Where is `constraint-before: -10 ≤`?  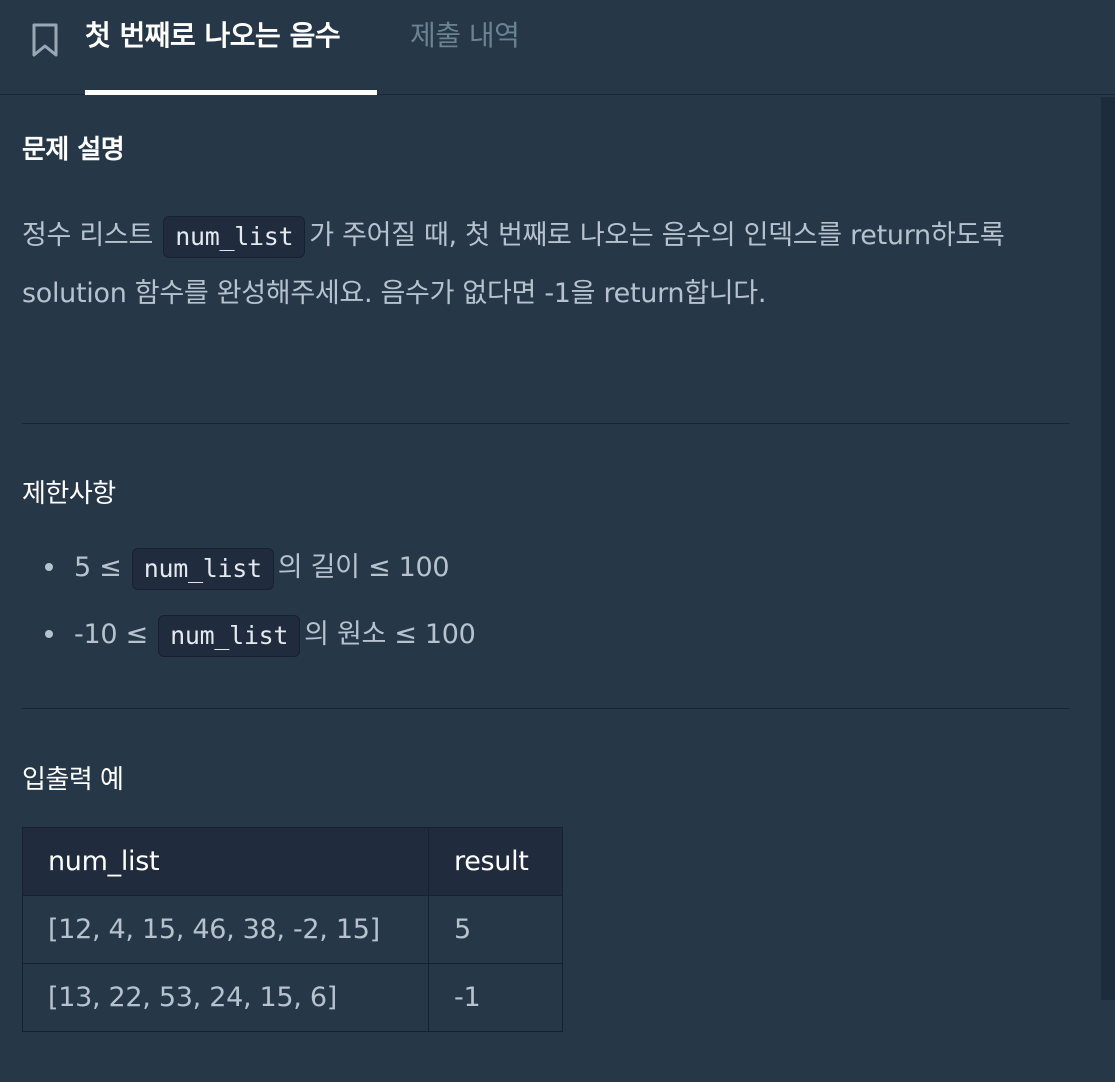
constraint-before: -10 ≤ is located at coordinates (111, 634).